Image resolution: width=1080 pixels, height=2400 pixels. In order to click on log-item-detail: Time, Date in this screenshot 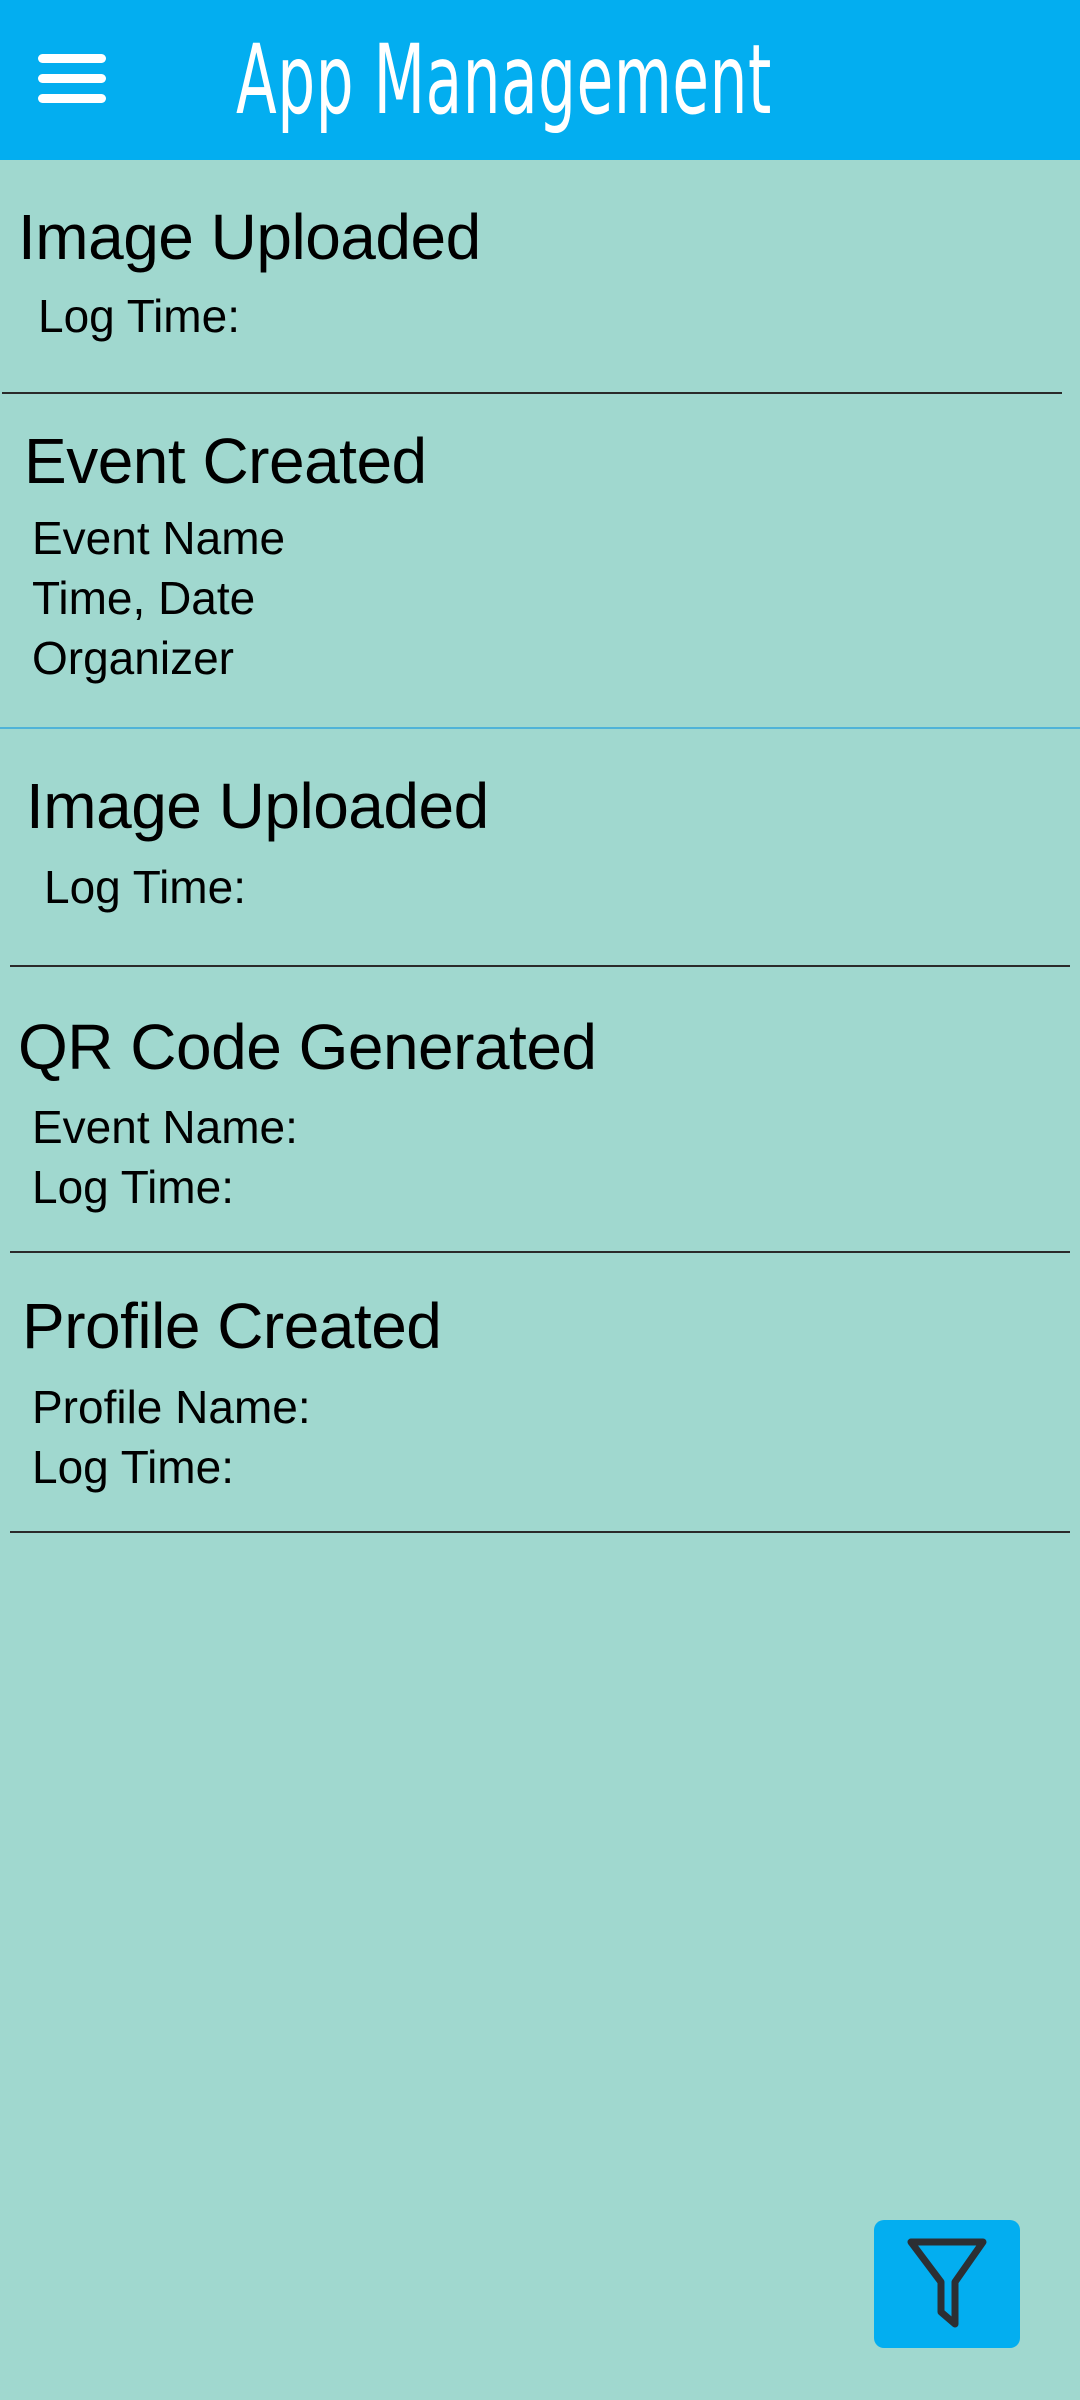, I will do `click(144, 598)`.